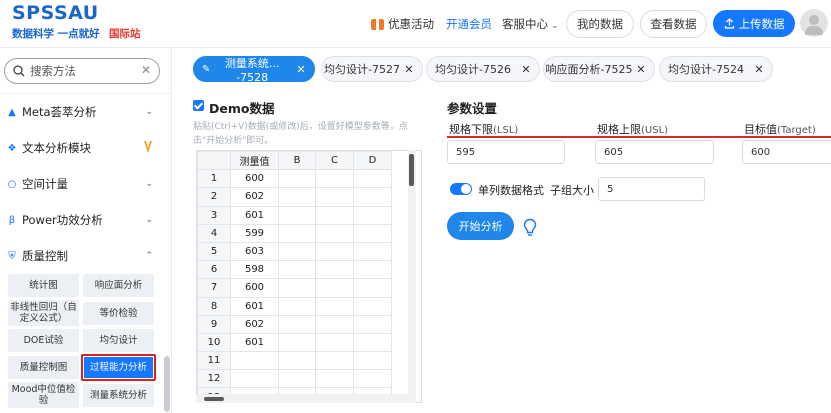 Image resolution: width=831 pixels, height=413 pixels. I want to click on intl-site-link: 国际站, so click(125, 33).